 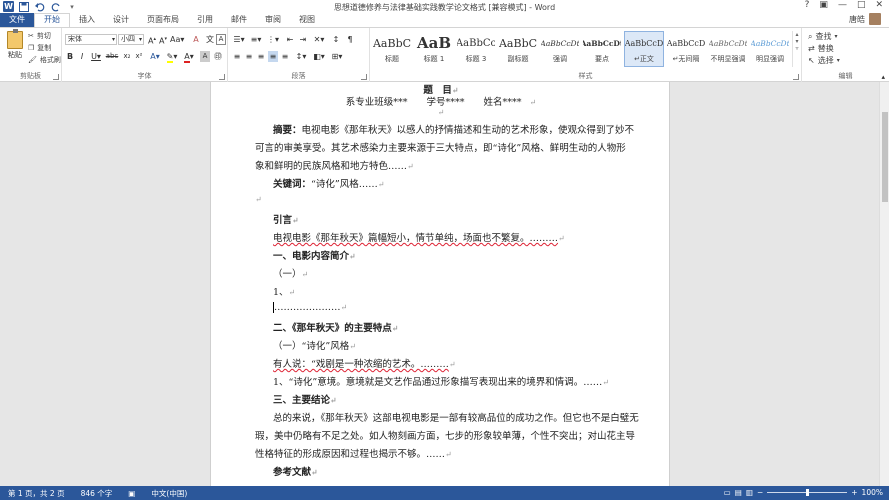 I want to click on proofing-icon: ▣, so click(x=131, y=493).